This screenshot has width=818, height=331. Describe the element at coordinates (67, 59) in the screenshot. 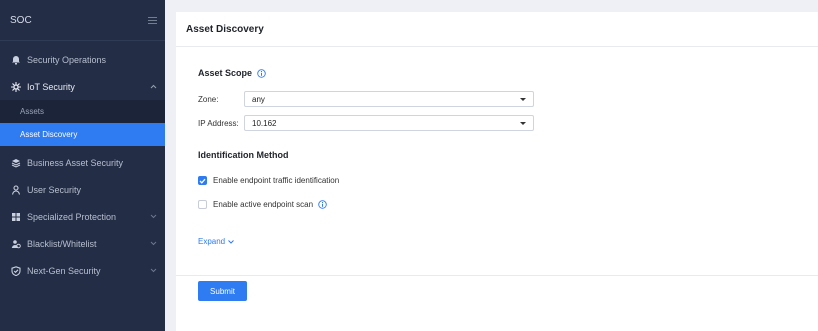

I see `sidebar-item-label: Security Operations` at that location.